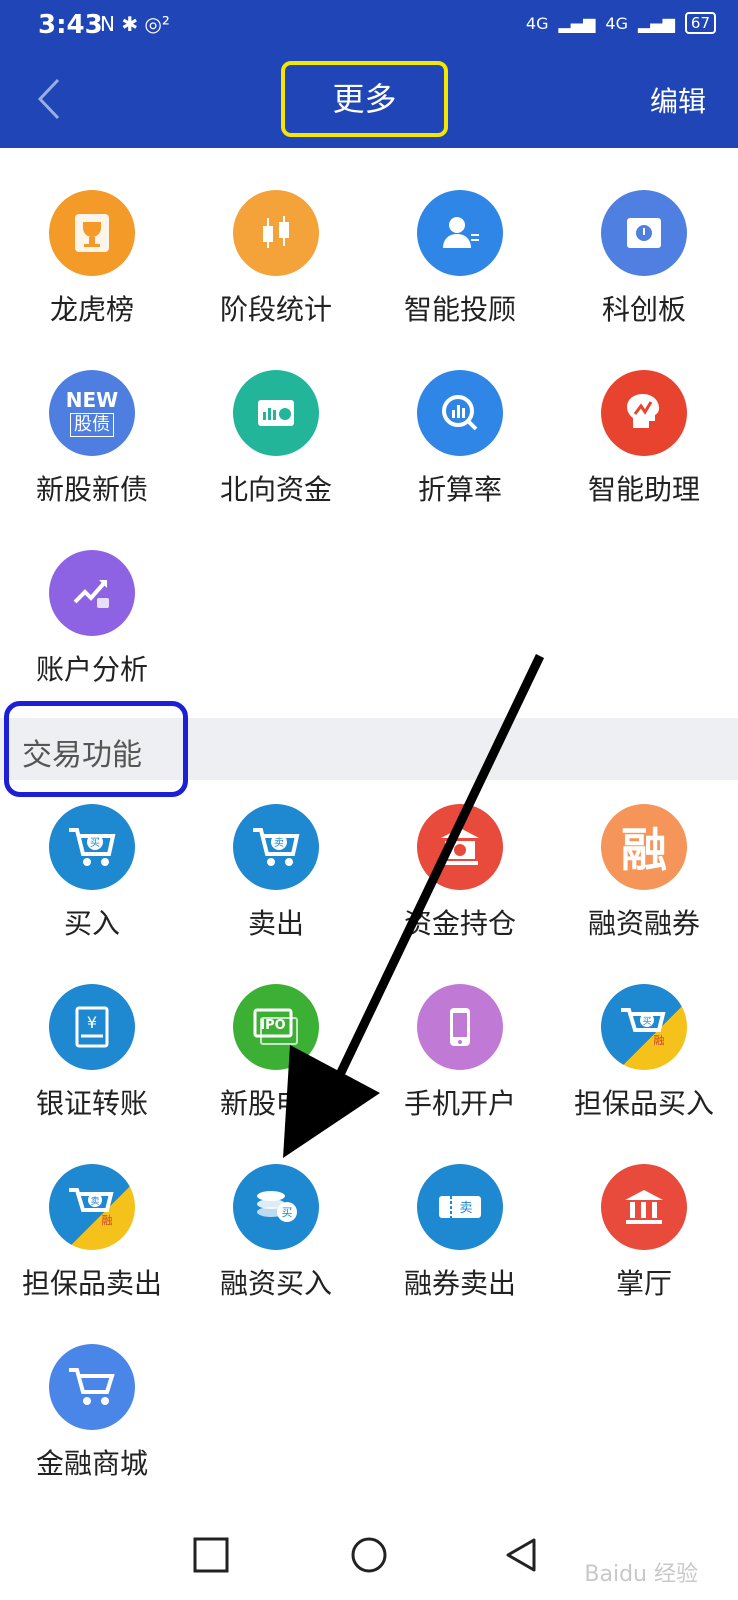 The width and height of the screenshot is (738, 1600). I want to click on app-header: 更多 编辑, so click(369, 99).